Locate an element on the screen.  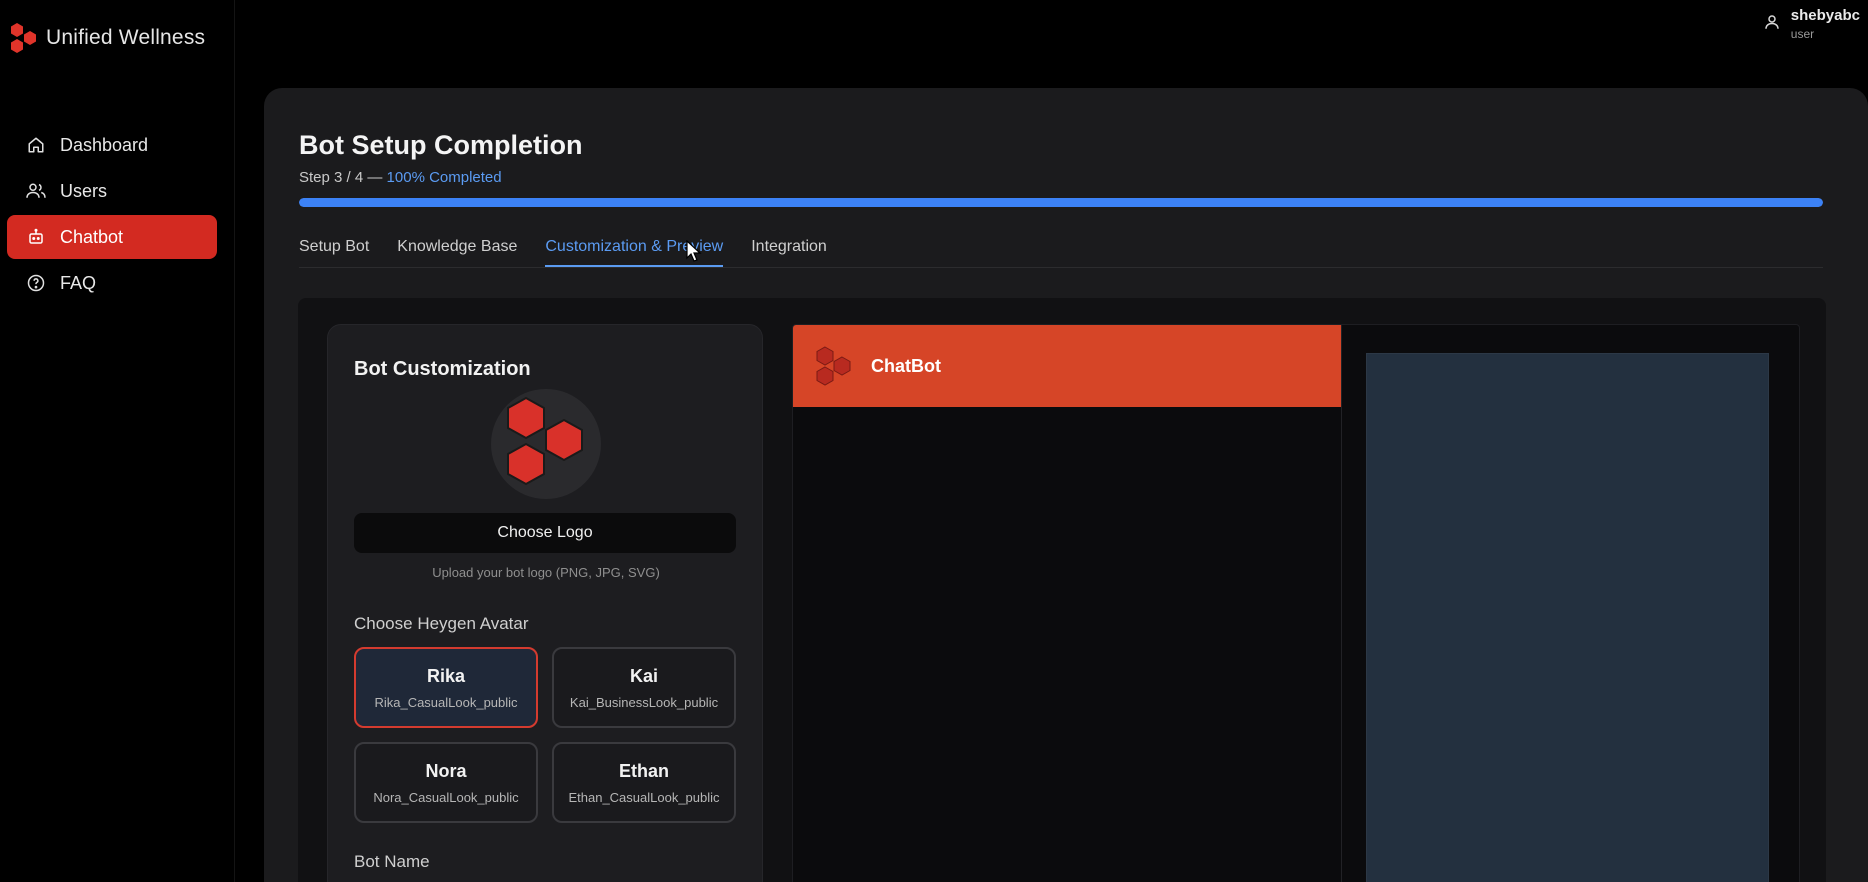
sidebar-item-label: Users is located at coordinates (84, 190).